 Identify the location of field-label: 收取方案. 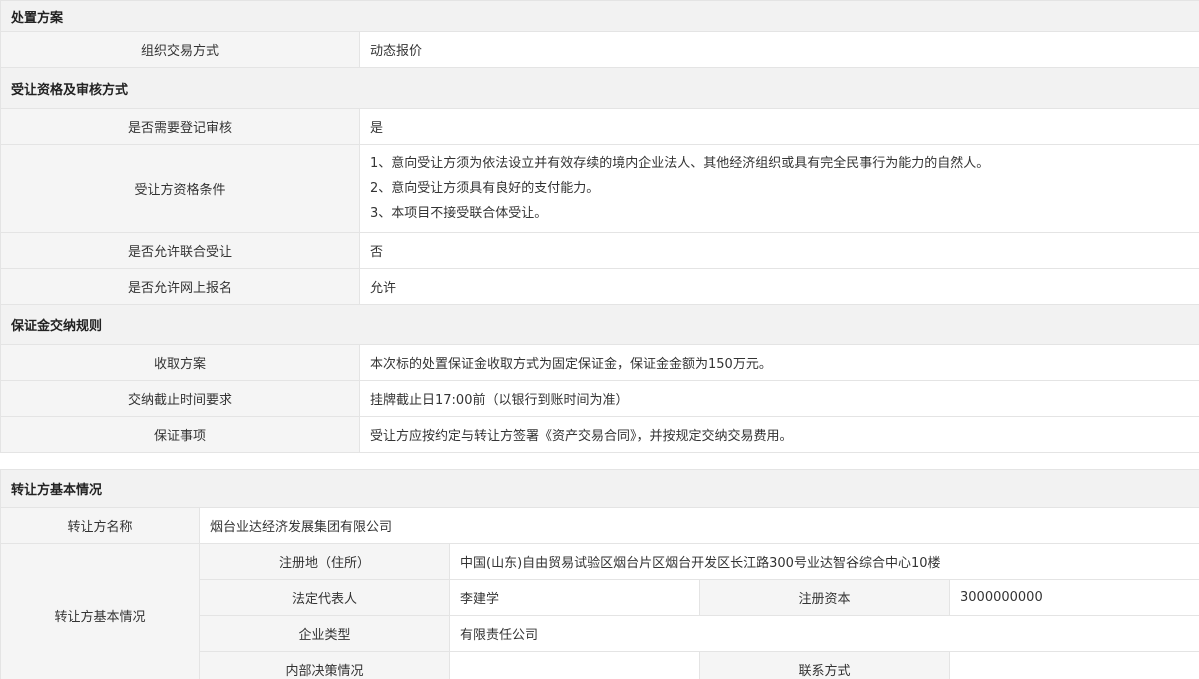
(180, 362).